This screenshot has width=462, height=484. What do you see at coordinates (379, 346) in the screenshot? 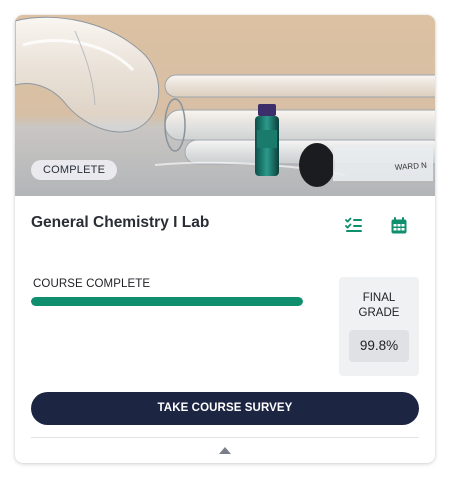
I see `final-grade-value: 99.8%` at bounding box center [379, 346].